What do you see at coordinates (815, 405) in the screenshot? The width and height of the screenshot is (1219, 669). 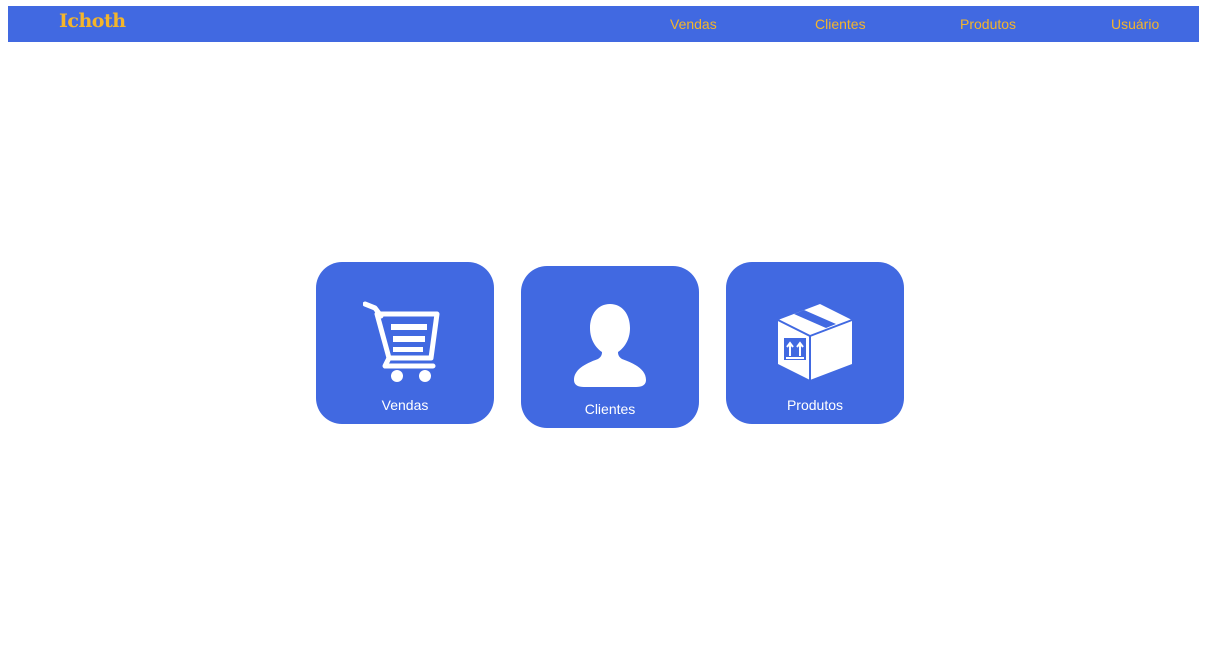 I see `produtos-card-label: Produtos` at bounding box center [815, 405].